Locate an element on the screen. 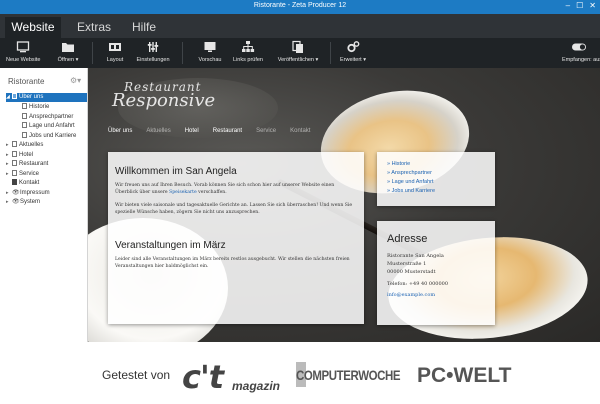 The height and width of the screenshot is (404, 600). tree-item-label: Historie is located at coordinates (39, 107).